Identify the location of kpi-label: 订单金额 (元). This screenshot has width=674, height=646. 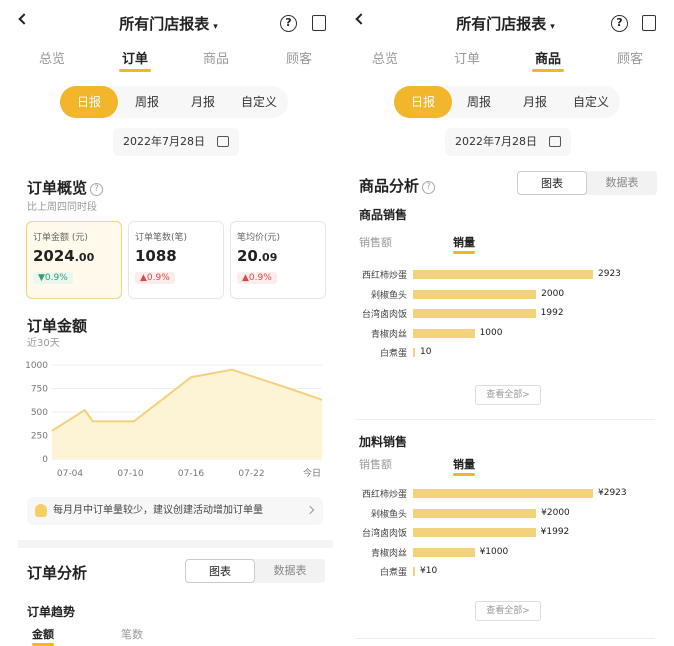
(60, 238).